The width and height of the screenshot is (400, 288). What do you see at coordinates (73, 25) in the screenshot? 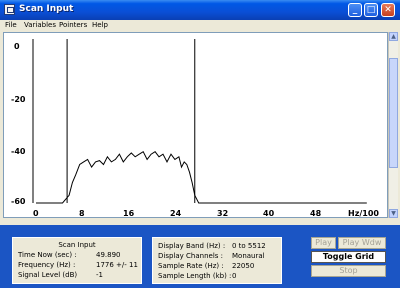
I see `menu-pointers: Pointers` at bounding box center [73, 25].